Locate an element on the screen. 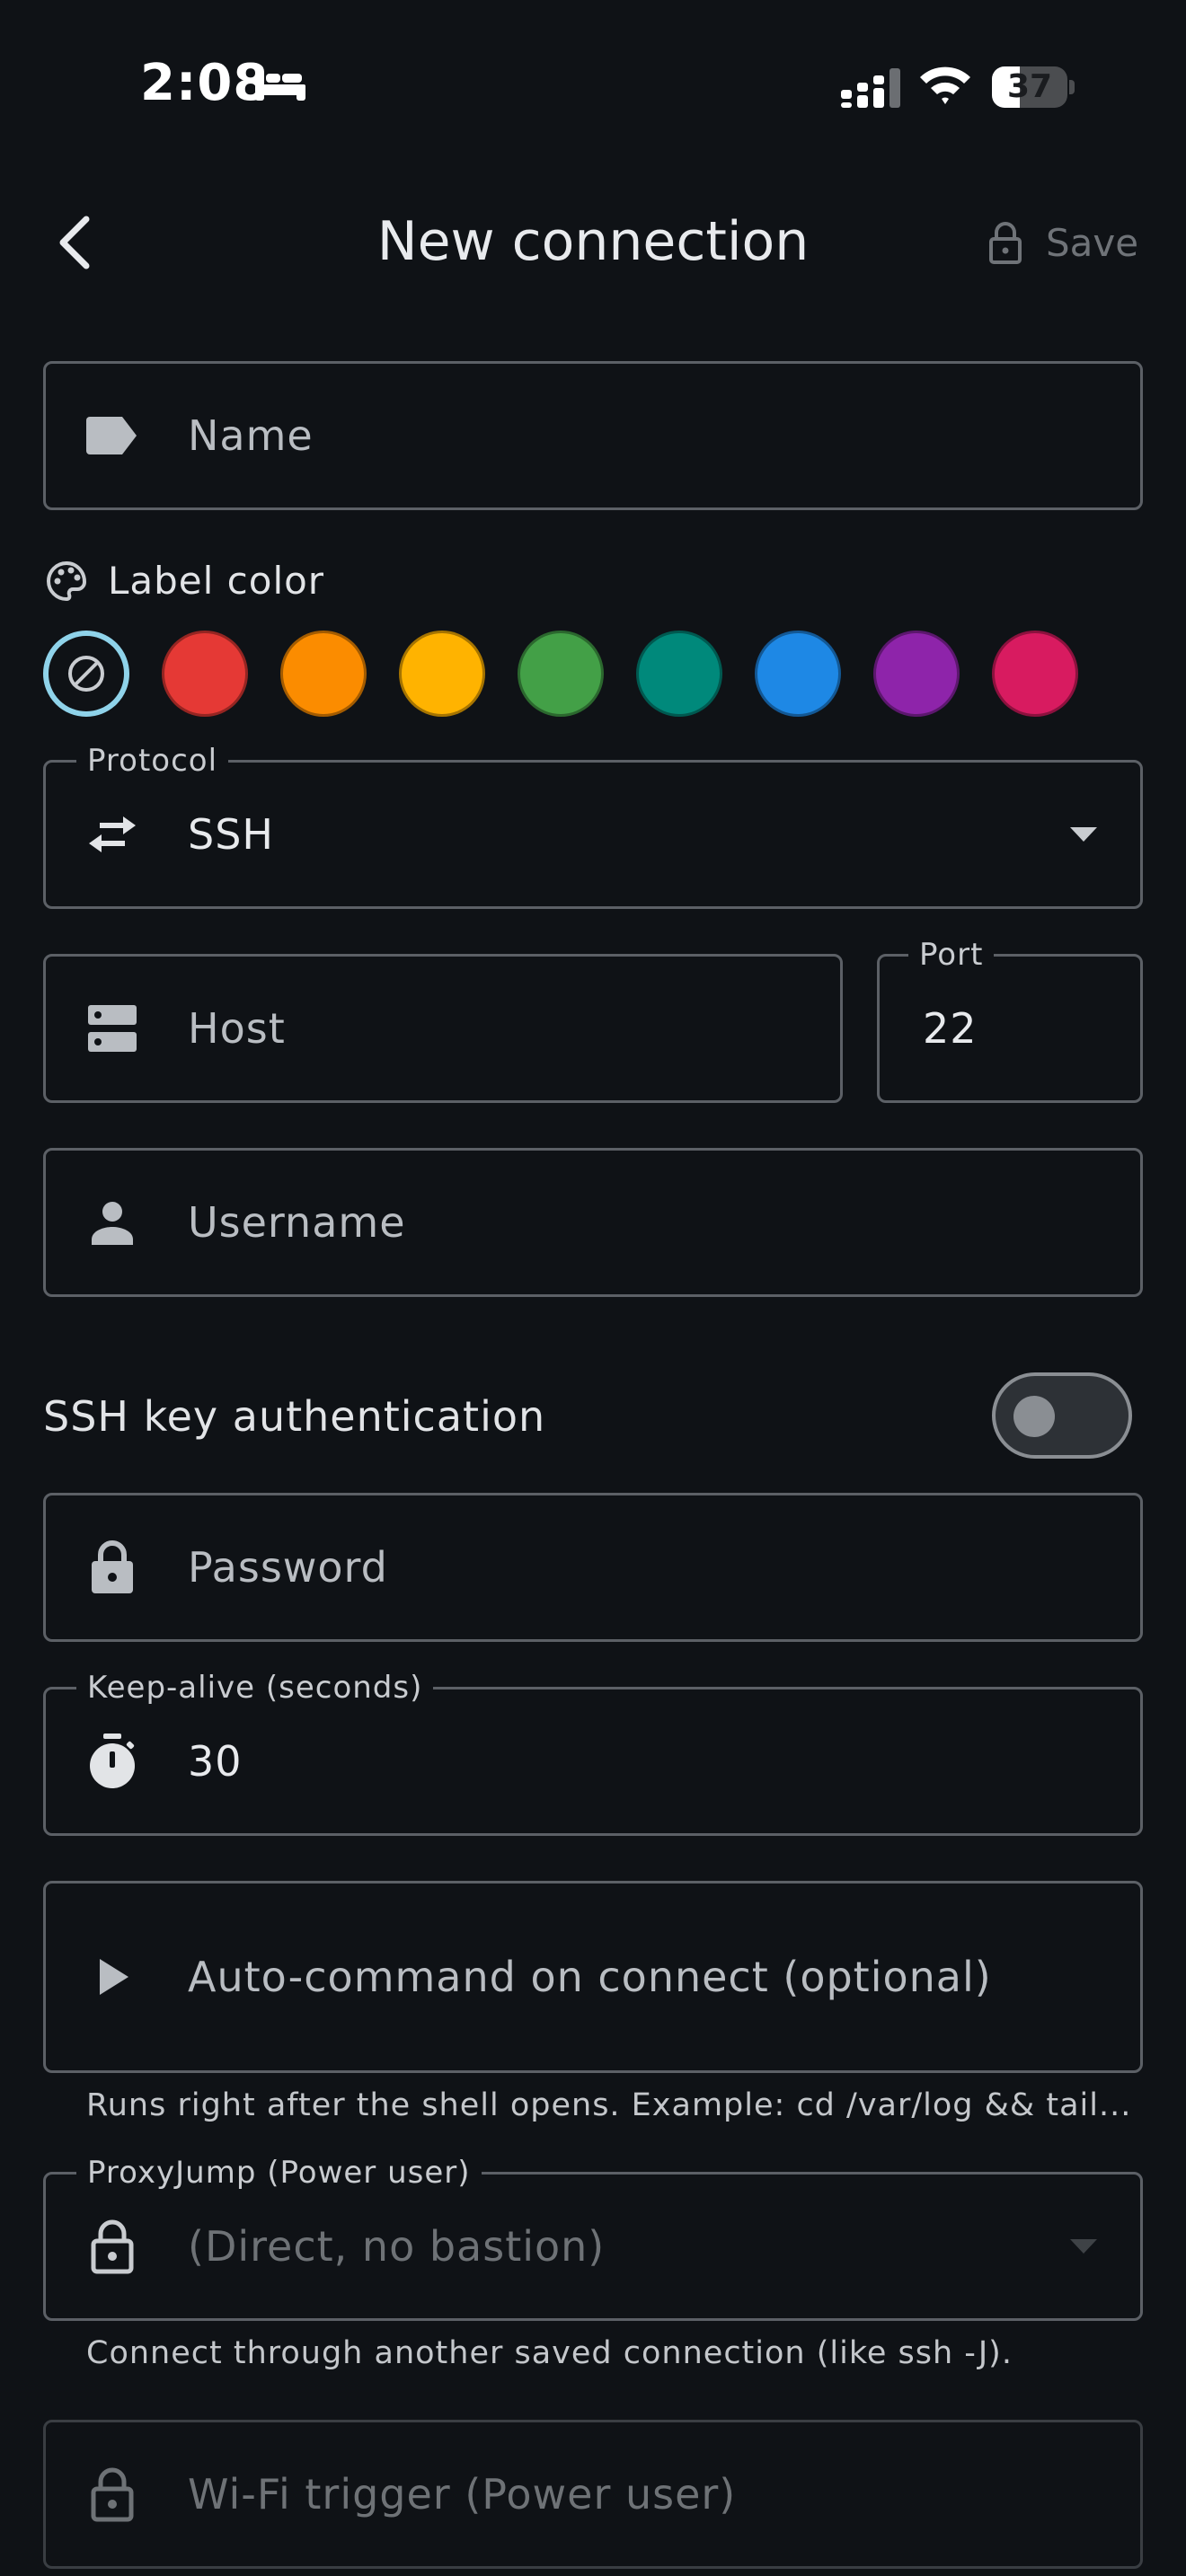 This screenshot has height=2576, width=1186. name-placeholder: Name is located at coordinates (251, 435).